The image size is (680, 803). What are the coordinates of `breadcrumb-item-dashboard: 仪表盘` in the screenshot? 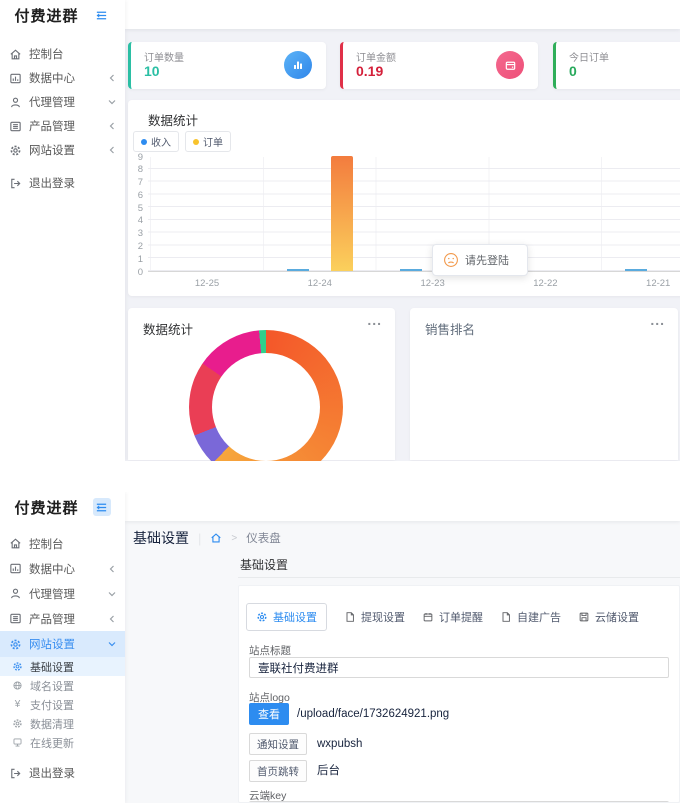 It's located at (263, 538).